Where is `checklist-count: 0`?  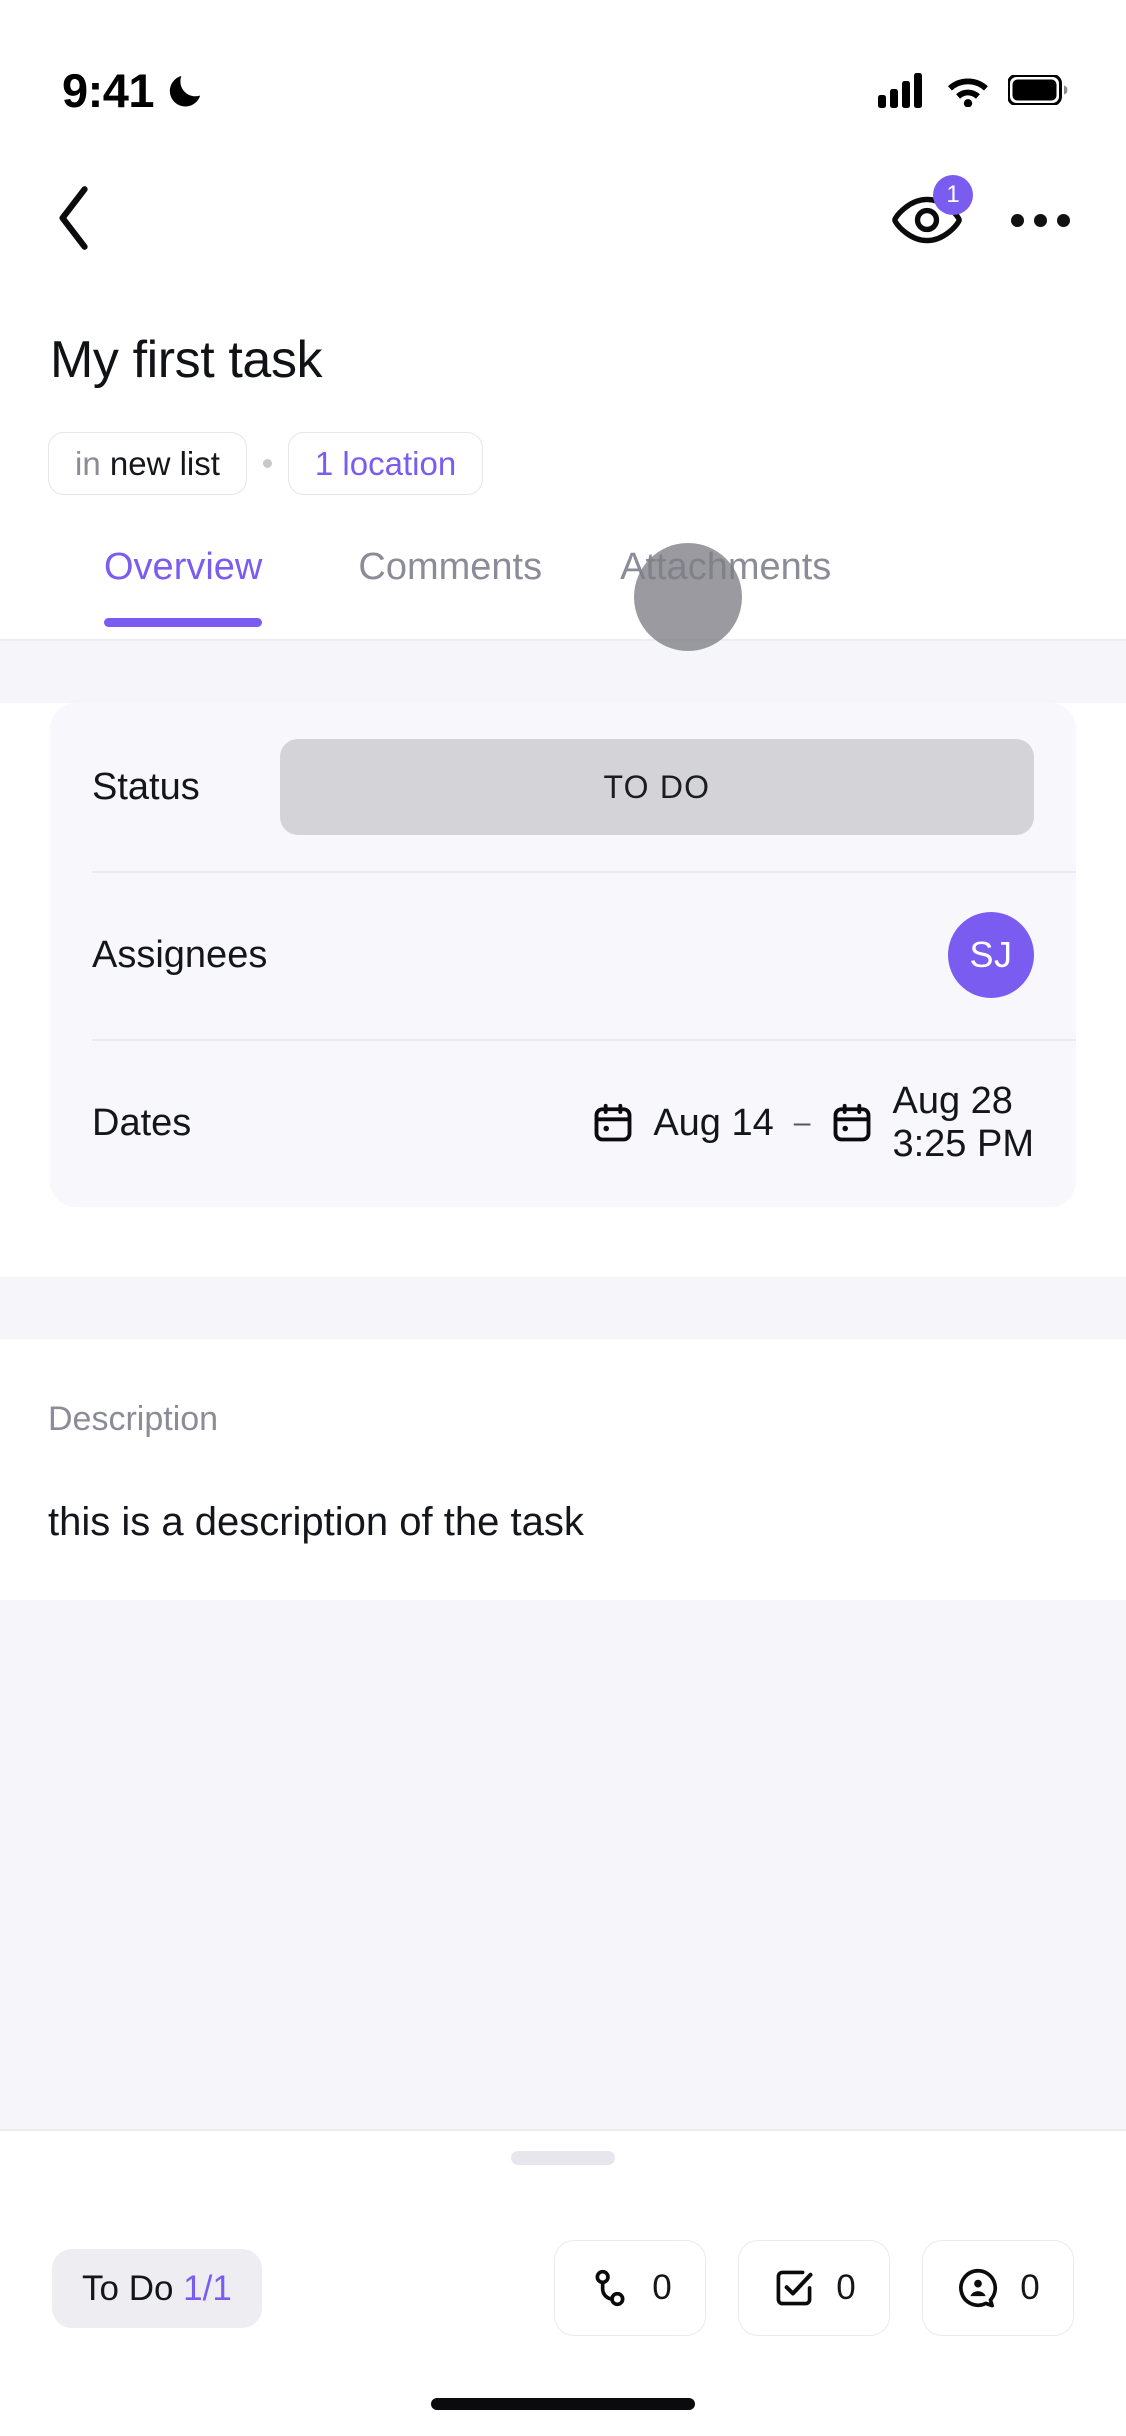
checklist-count: 0 is located at coordinates (846, 2287).